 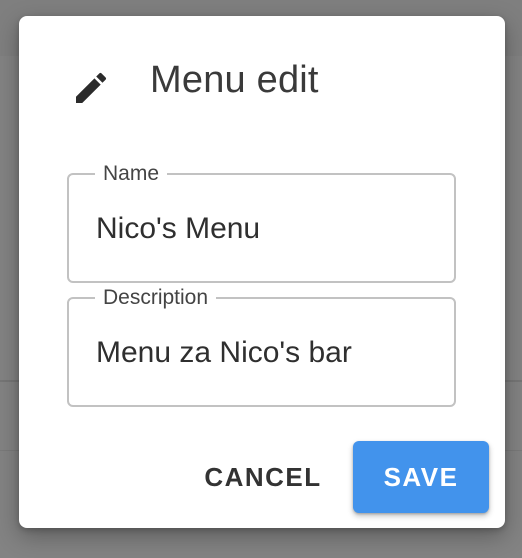 I want to click on dialog-title: Menu edit, so click(x=234, y=80).